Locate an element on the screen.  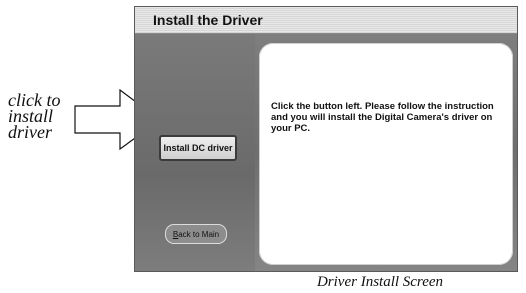
annotation-line-3: driver is located at coordinates (30, 132).